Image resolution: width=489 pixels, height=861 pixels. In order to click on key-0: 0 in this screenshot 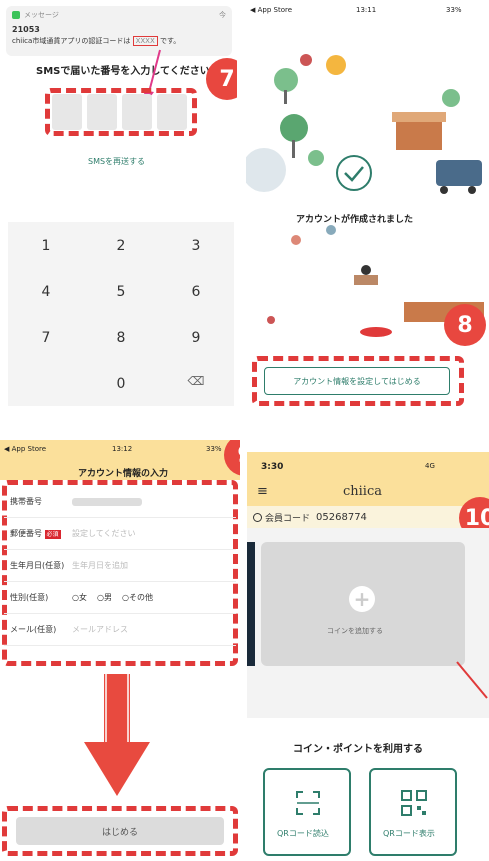, I will do `click(121, 384)`.